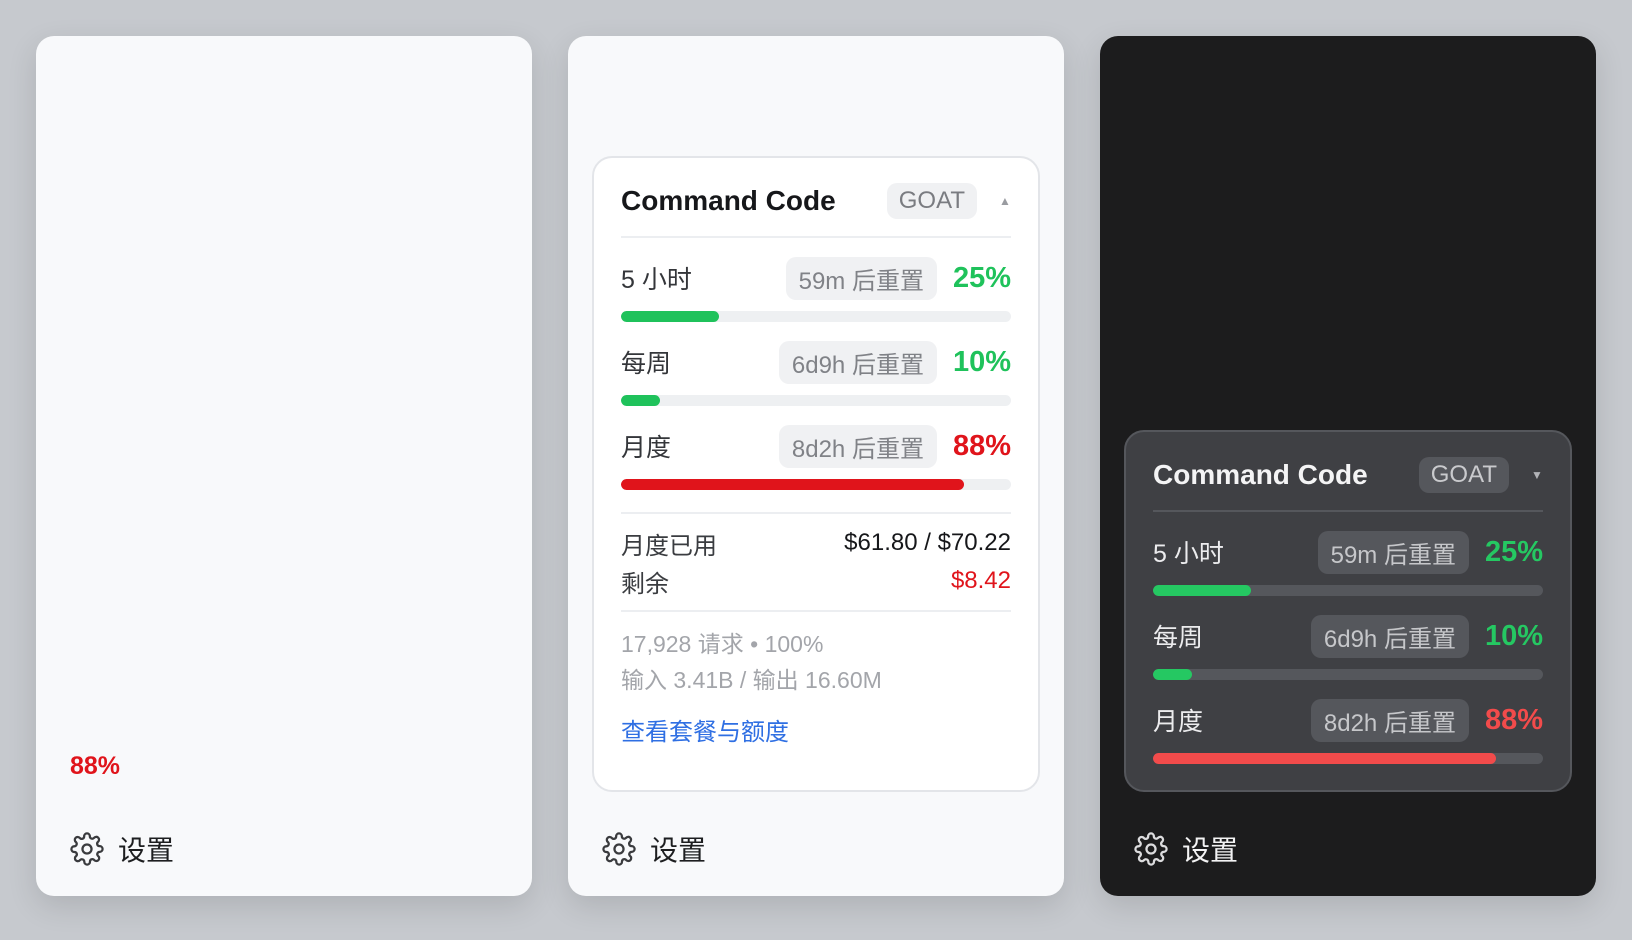 Image resolution: width=1632 pixels, height=940 pixels. Describe the element at coordinates (1537, 475) in the screenshot. I see `expand-caret-icon: ▼` at that location.